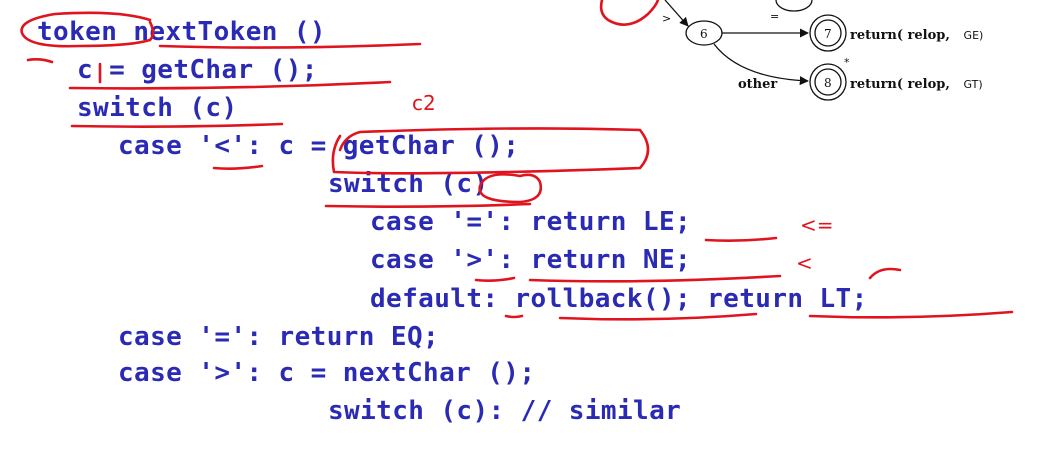  Describe the element at coordinates (495, 279) in the screenshot. I see `ink-underline-gt` at that location.